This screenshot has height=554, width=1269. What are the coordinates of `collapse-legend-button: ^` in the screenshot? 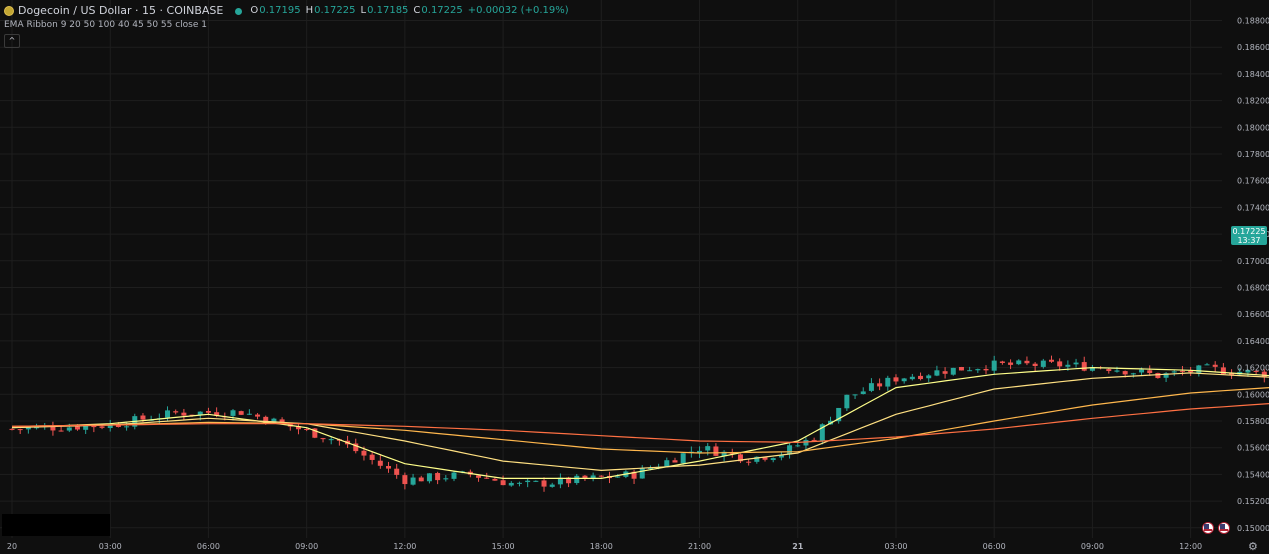 It's located at (12, 41).